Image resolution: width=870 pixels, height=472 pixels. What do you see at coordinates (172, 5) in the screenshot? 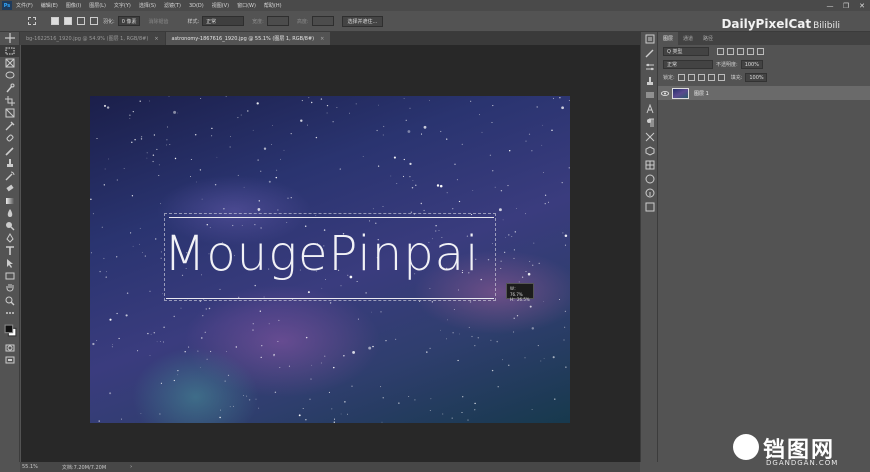
I see `menu-filter: 滤镜(T)` at bounding box center [172, 5].